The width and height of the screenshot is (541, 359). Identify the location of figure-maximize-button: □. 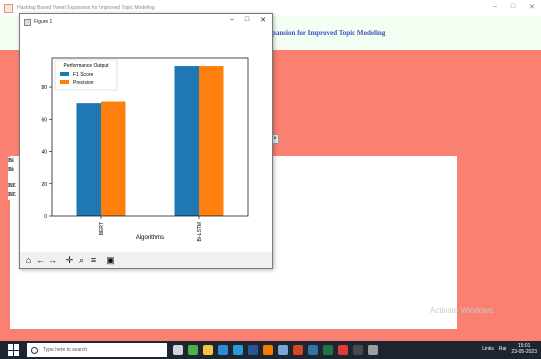
(247, 20).